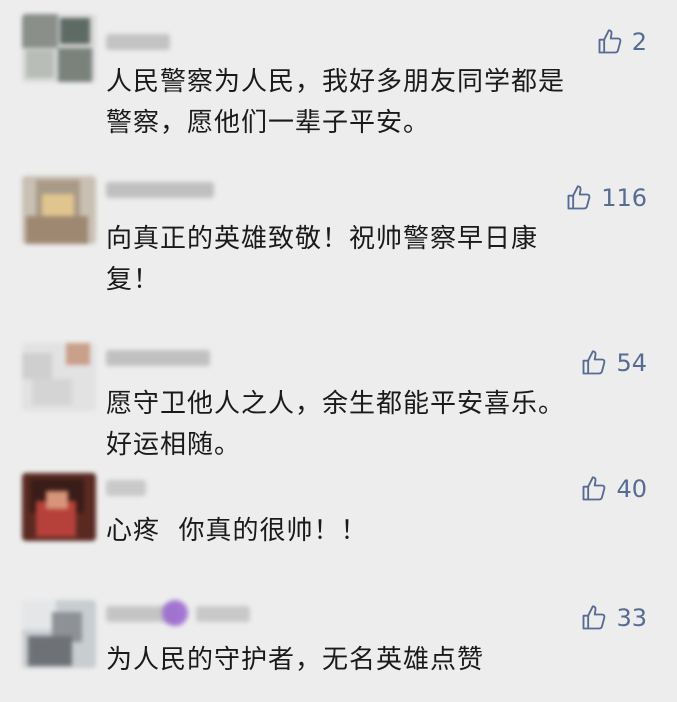 The height and width of the screenshot is (702, 677). What do you see at coordinates (322, 259) in the screenshot?
I see `comment-text: 向真正的英雄致敬！祝帅警察早日康 复！` at bounding box center [322, 259].